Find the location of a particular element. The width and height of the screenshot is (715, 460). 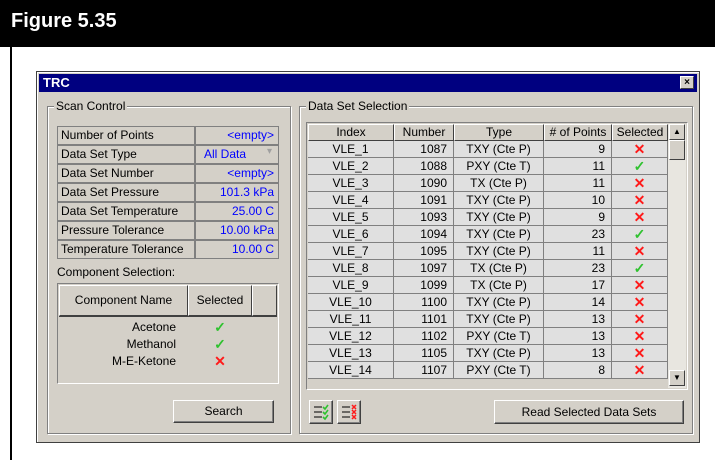

grid-cell: 1088 is located at coordinates (424, 166).